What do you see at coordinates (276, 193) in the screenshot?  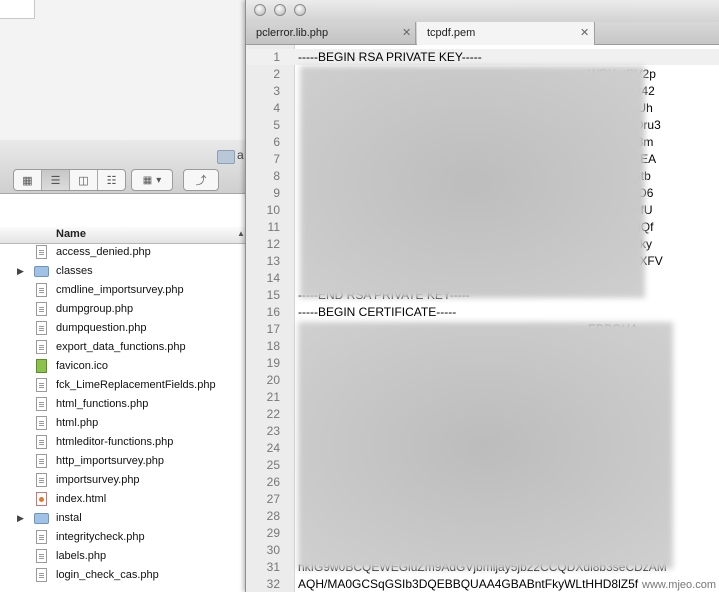 I see `line-number: 9` at bounding box center [276, 193].